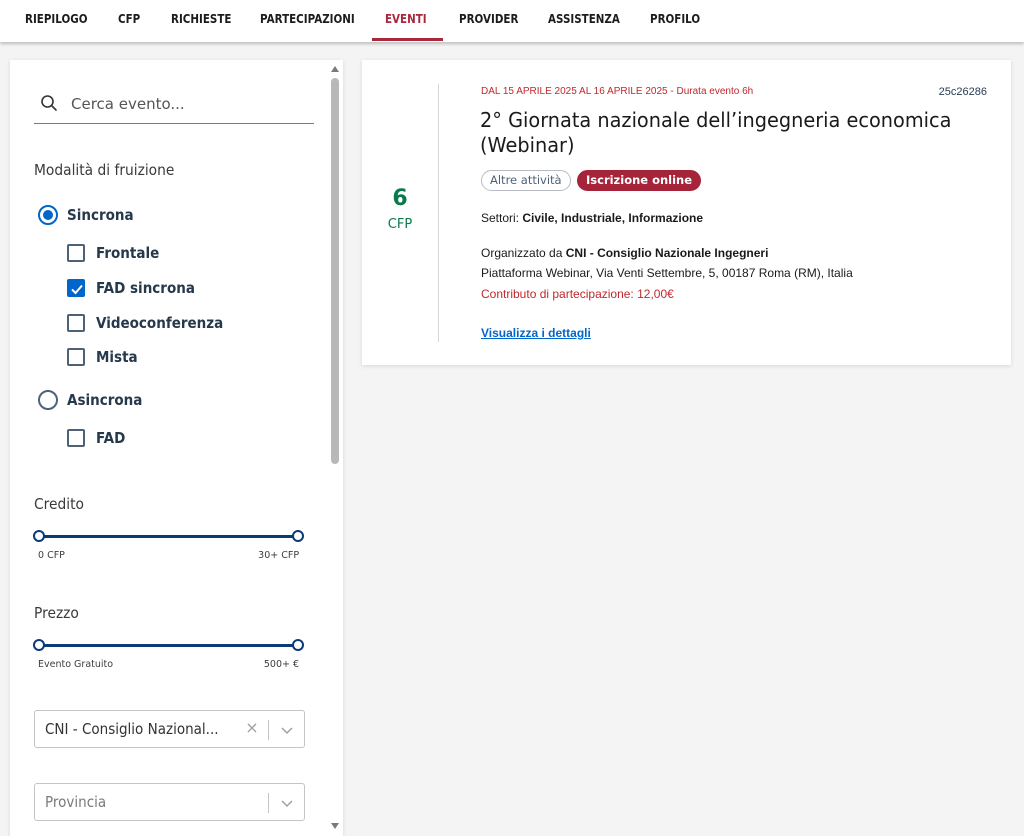  What do you see at coordinates (522, 253) in the screenshot?
I see `organizzato-label: Organizzato da` at bounding box center [522, 253].